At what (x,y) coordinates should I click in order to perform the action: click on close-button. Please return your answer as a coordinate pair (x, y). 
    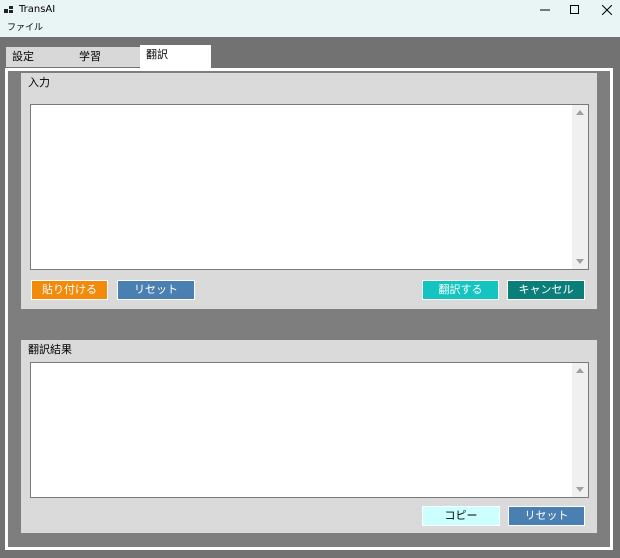
    Looking at the image, I should click on (606, 10).